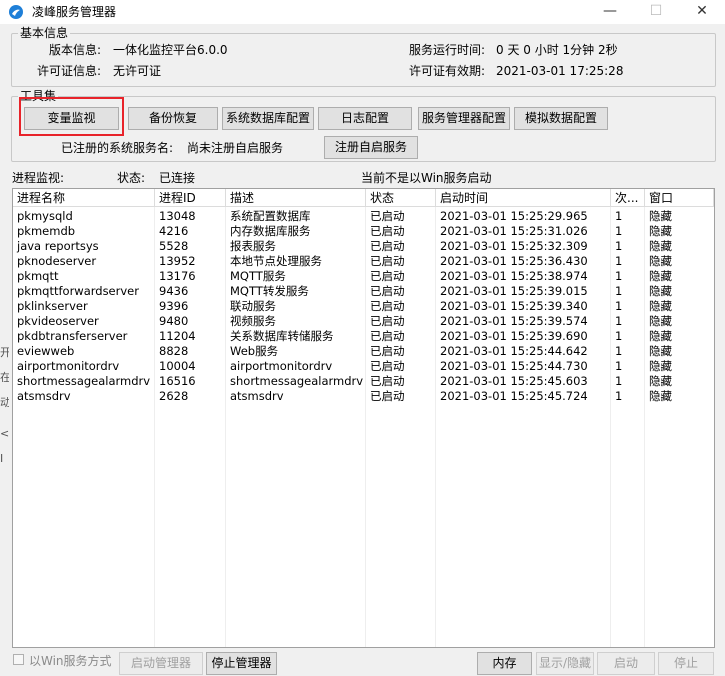 The image size is (725, 676). I want to click on cell-start-time: 2021-03-01 15:25:45.724, so click(514, 396).